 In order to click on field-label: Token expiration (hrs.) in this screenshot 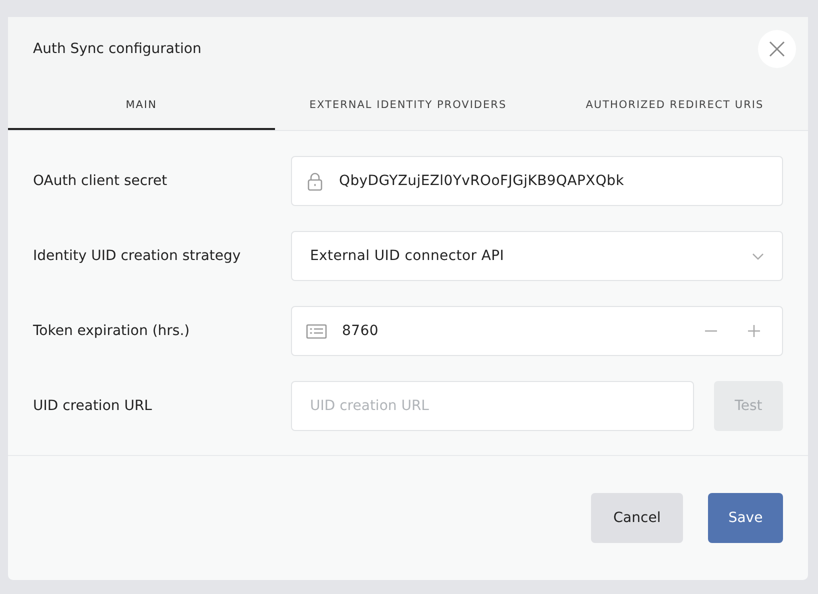, I will do `click(112, 331)`.